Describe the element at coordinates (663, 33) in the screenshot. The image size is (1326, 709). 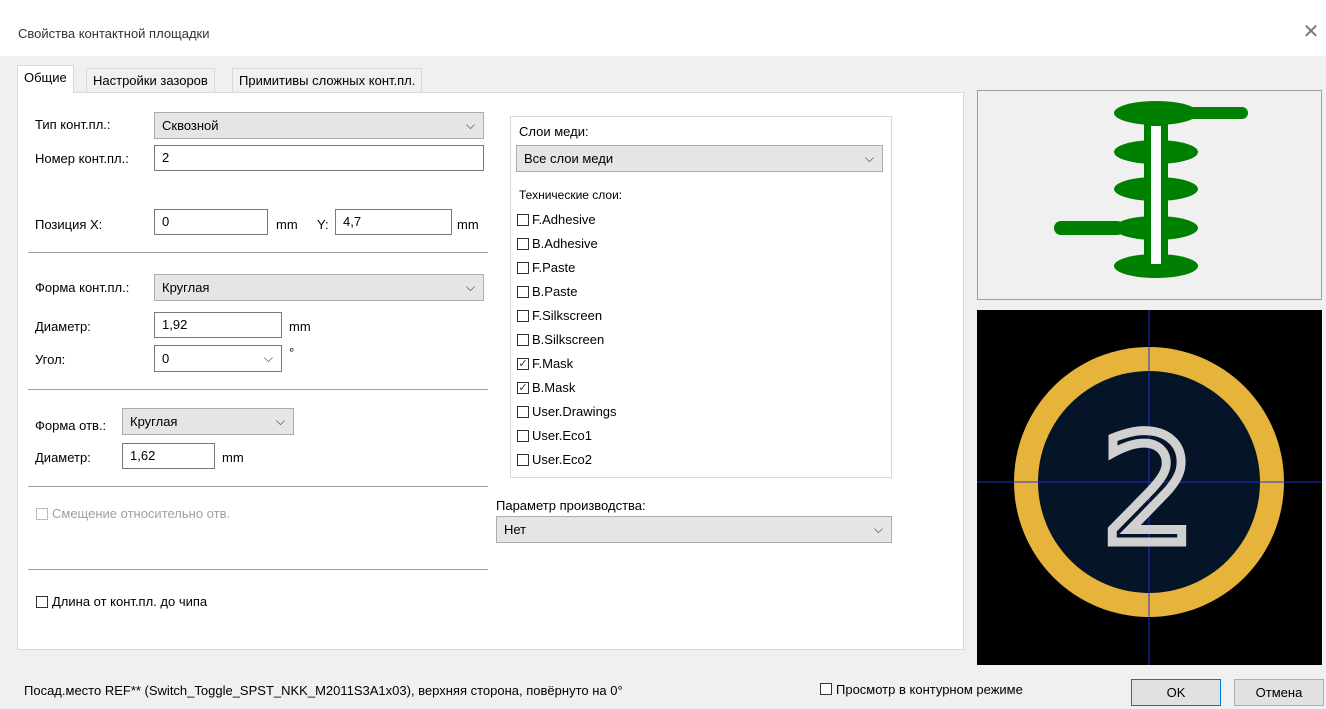
I see `title-bar: Свойства контактной площадки ✕` at that location.